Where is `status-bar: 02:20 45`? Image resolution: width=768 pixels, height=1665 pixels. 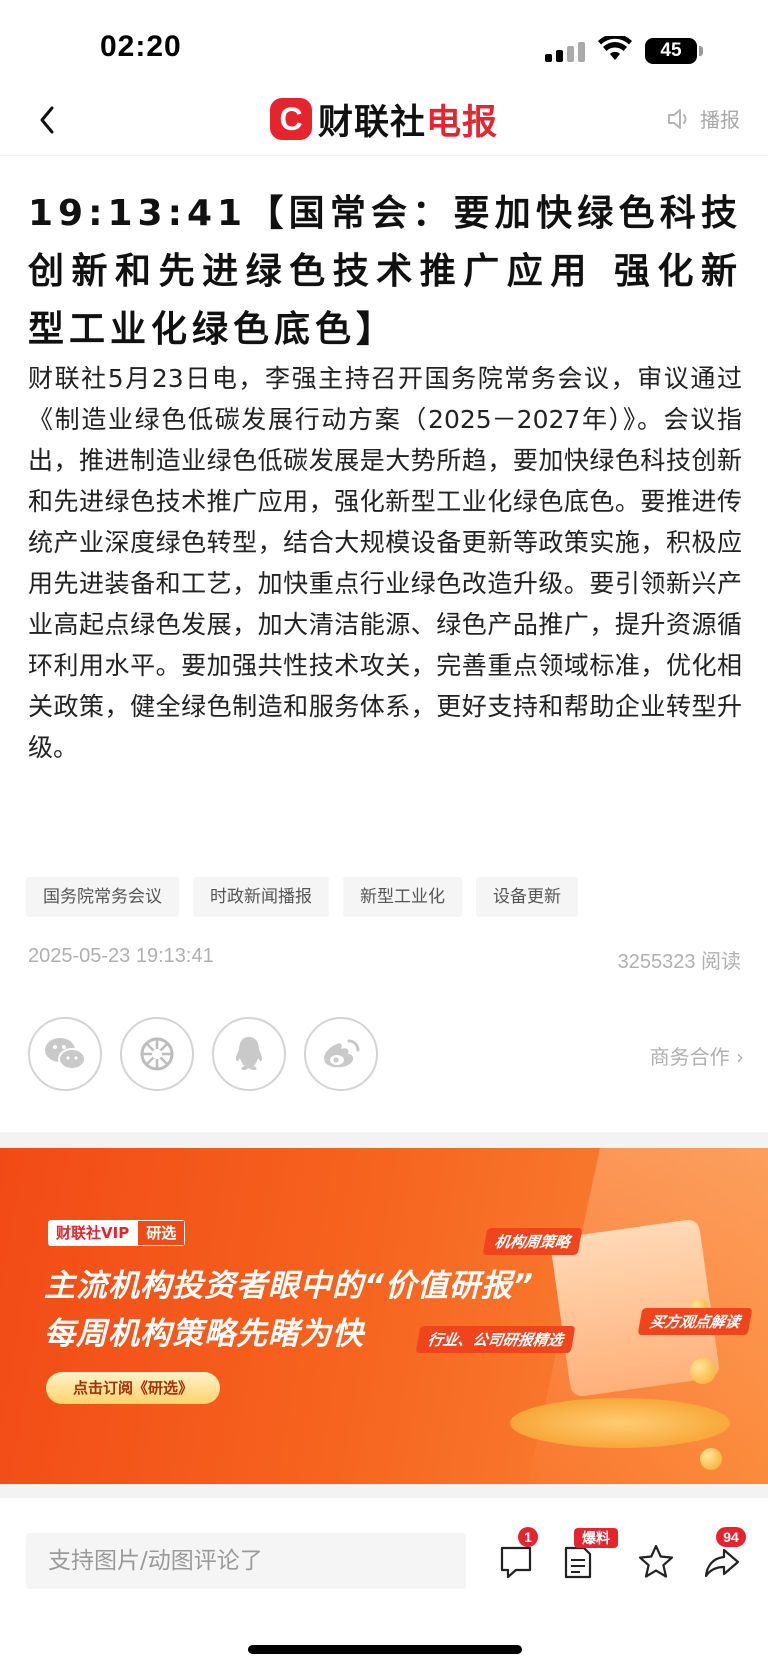 status-bar: 02:20 45 is located at coordinates (384, 45).